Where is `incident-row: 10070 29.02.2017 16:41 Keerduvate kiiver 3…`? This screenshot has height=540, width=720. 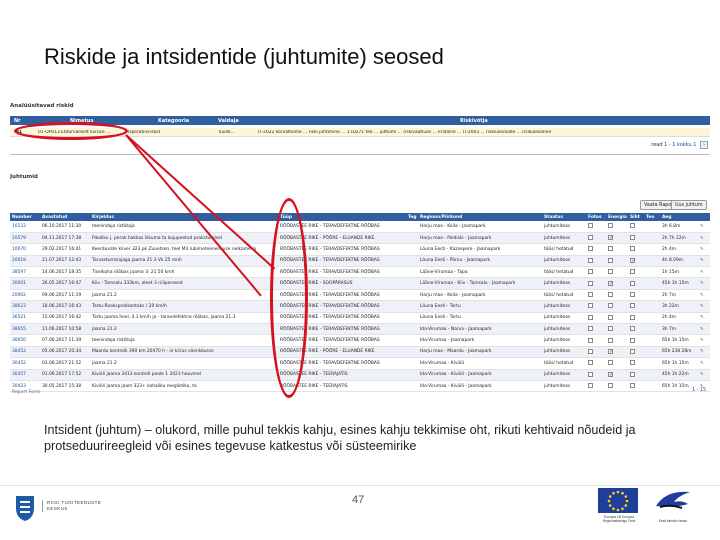
incident-row: 10070 29.02.2017 16:41 Keerduvate kiiver 3… is located at coordinates (360, 249).